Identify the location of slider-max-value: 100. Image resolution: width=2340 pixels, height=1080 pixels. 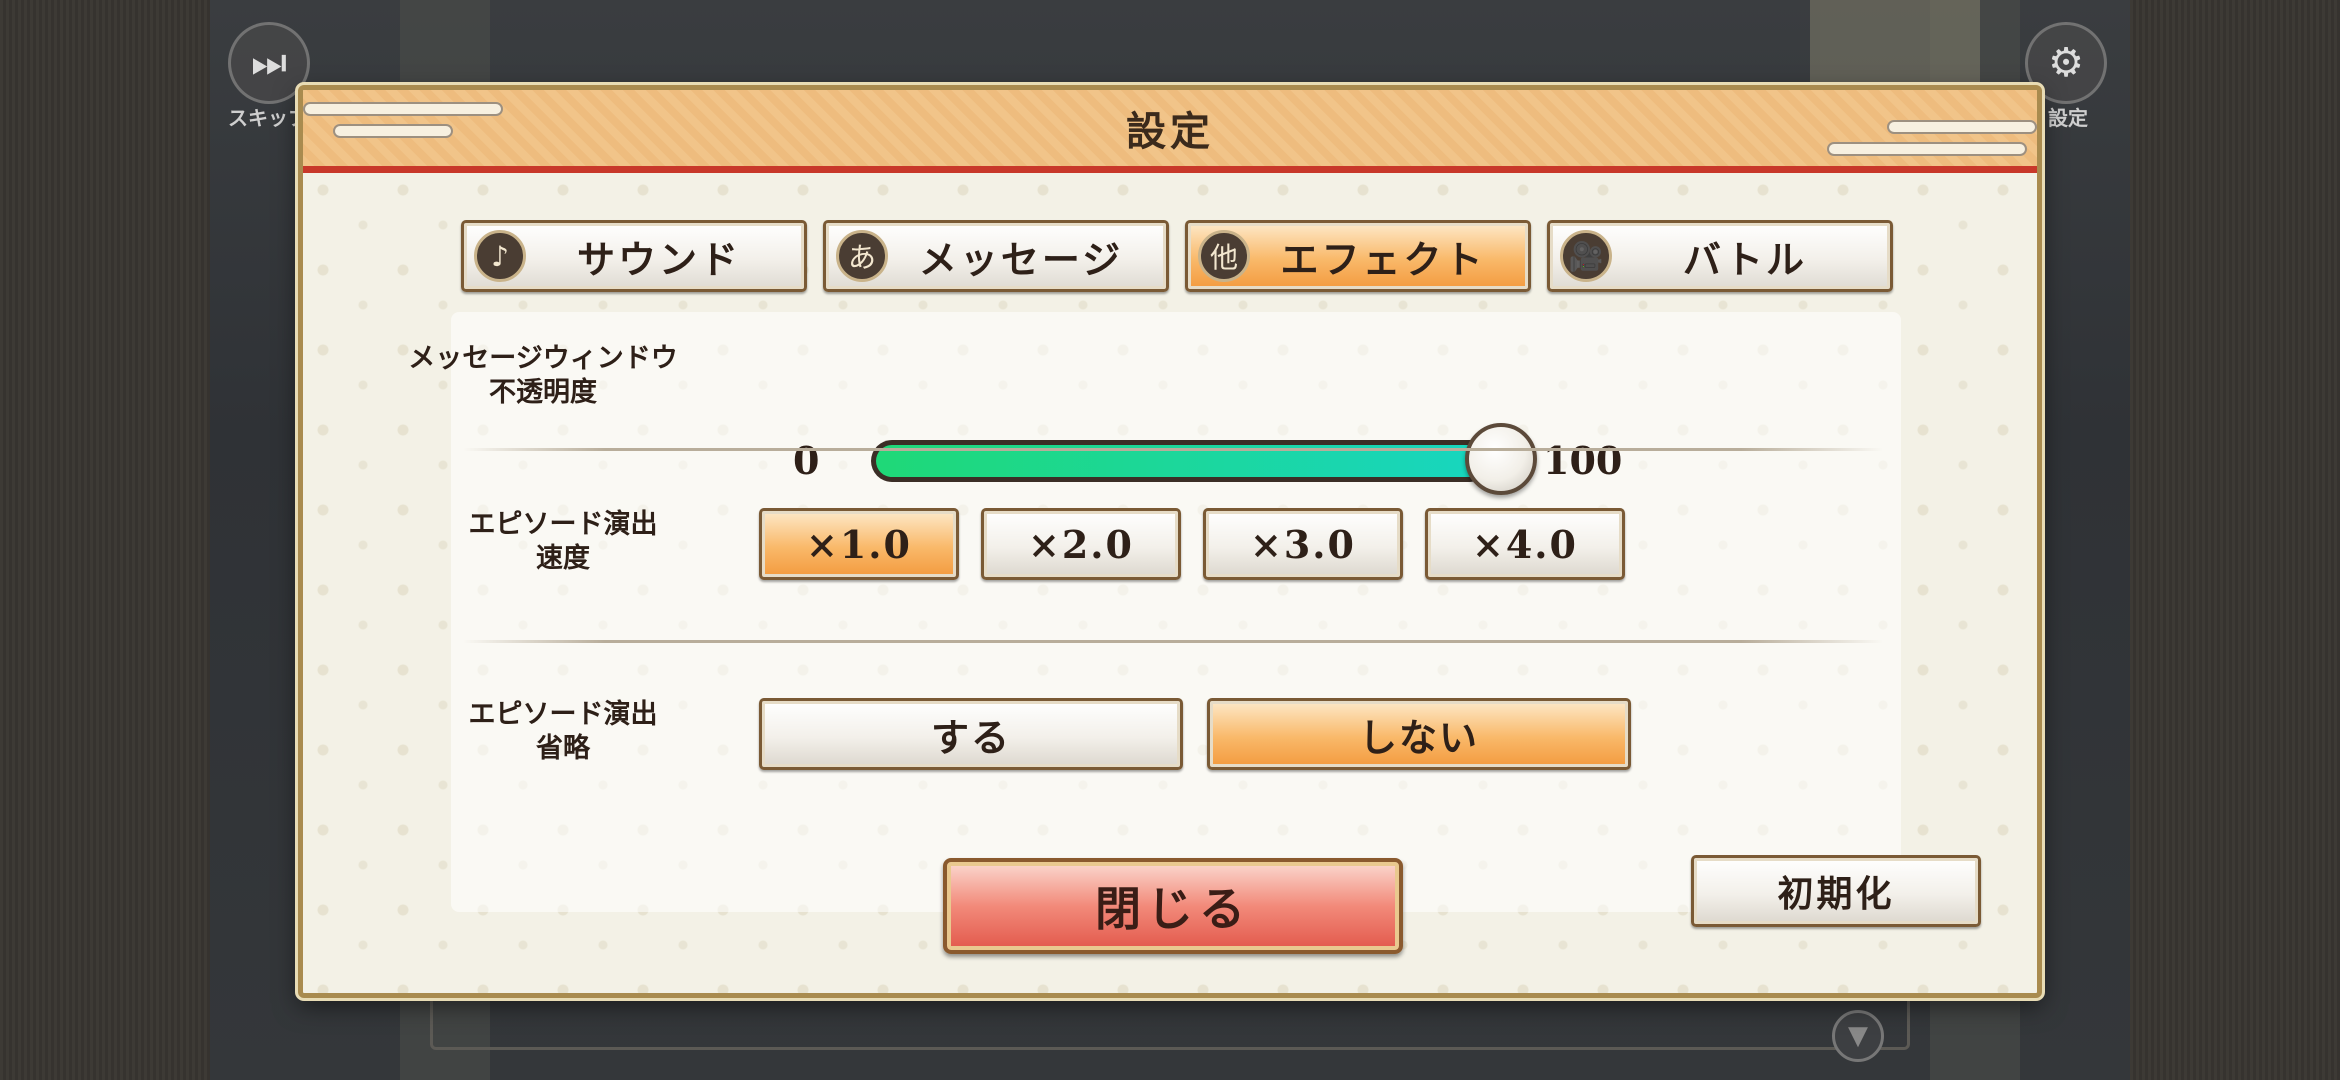
(1583, 460).